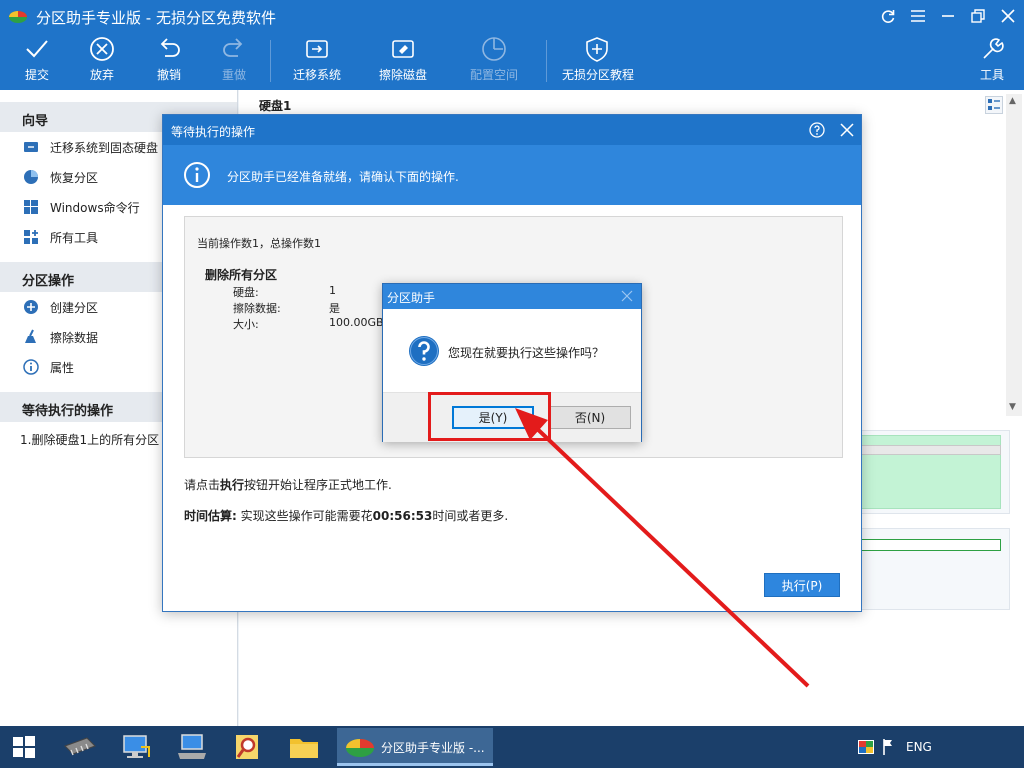  What do you see at coordinates (931, 450) in the screenshot?
I see `usage-bar` at bounding box center [931, 450].